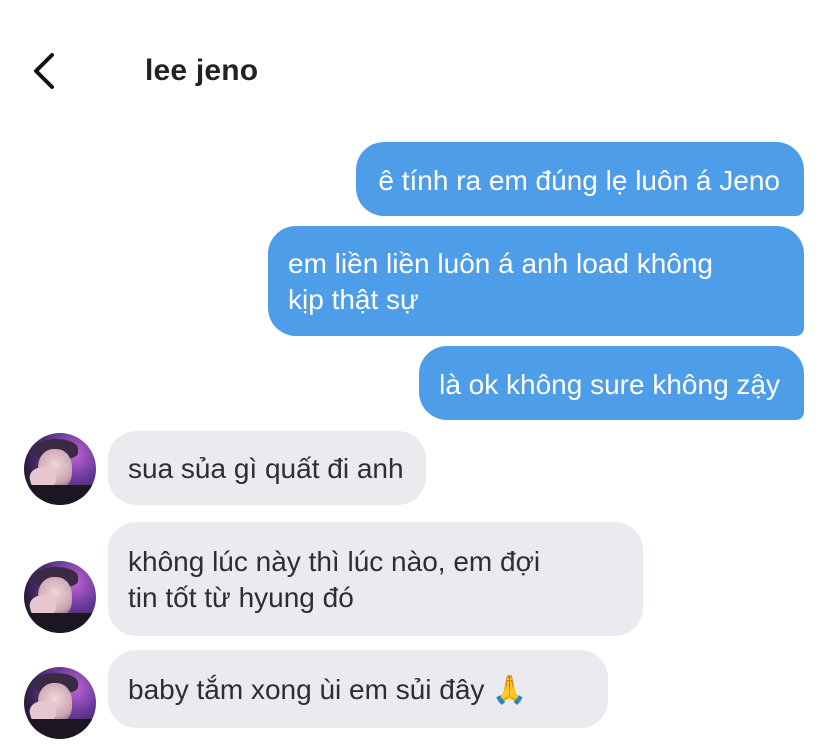  I want to click on message-text: baby tắm xong ùi em sủi đây 🙏, so click(328, 689).